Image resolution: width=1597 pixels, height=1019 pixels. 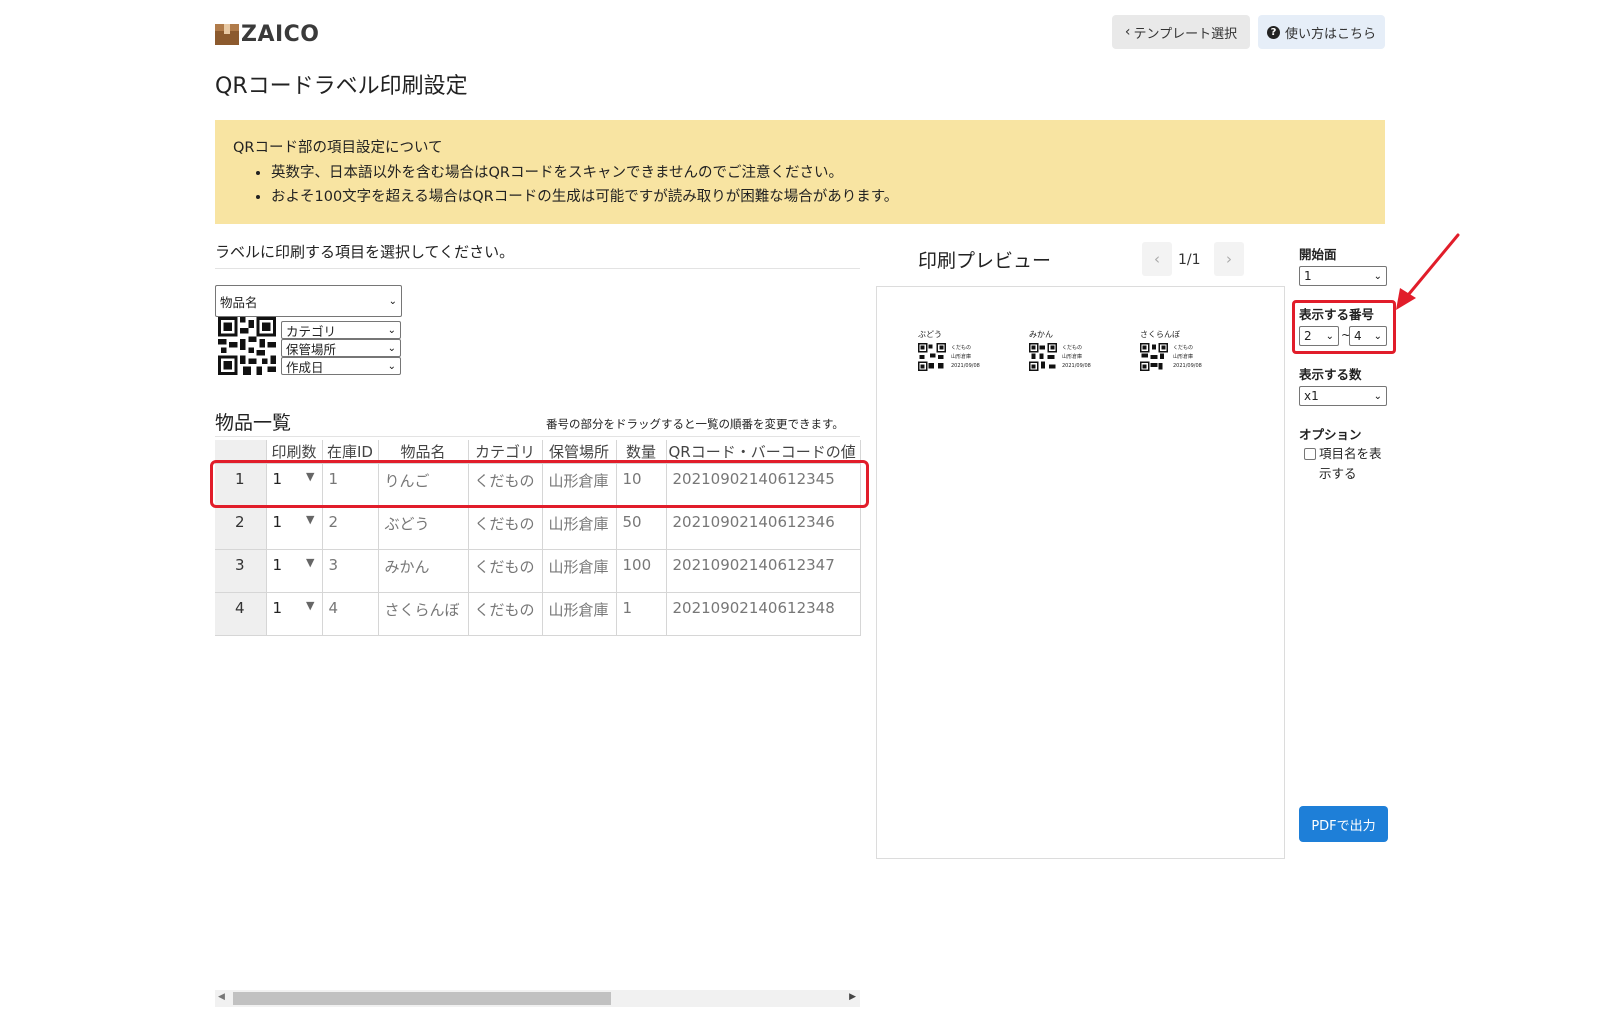 I want to click on notice-item: 英数字、日本語以外を含む場合はQRコードをスキャンできませんのでご注意ください。, so click(x=820, y=173).